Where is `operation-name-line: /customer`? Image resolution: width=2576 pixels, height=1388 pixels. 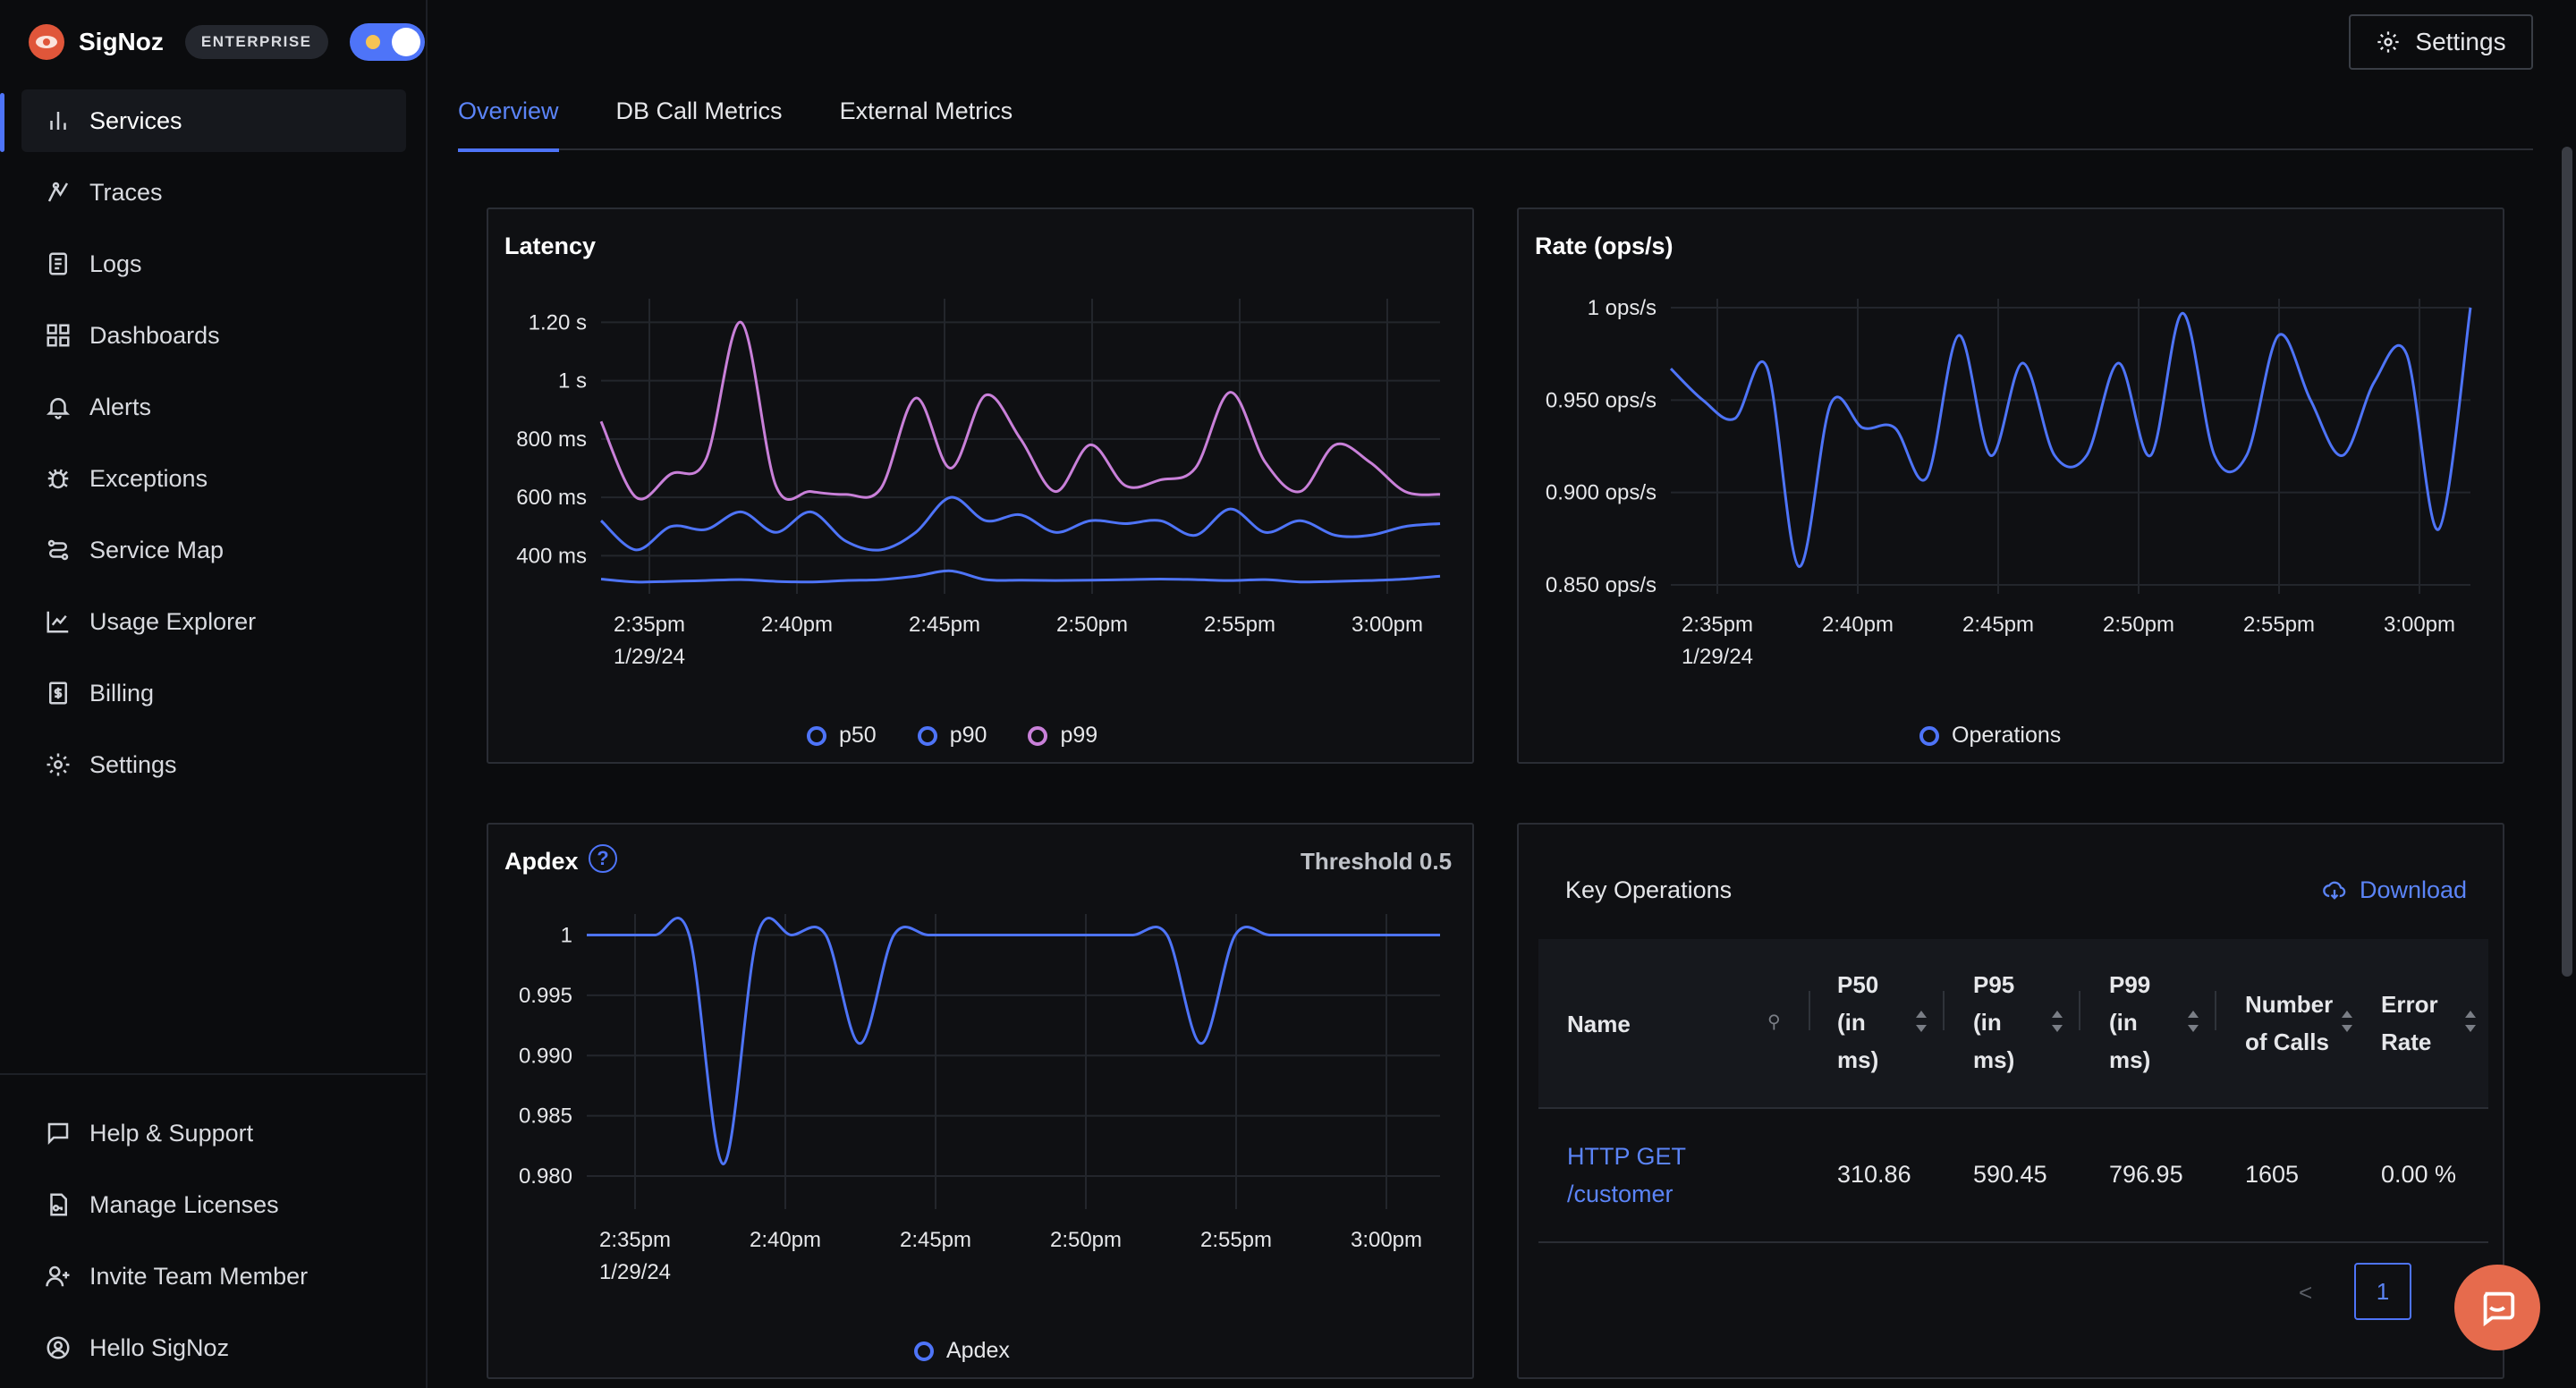
operation-name-line: /customer is located at coordinates (1620, 1194).